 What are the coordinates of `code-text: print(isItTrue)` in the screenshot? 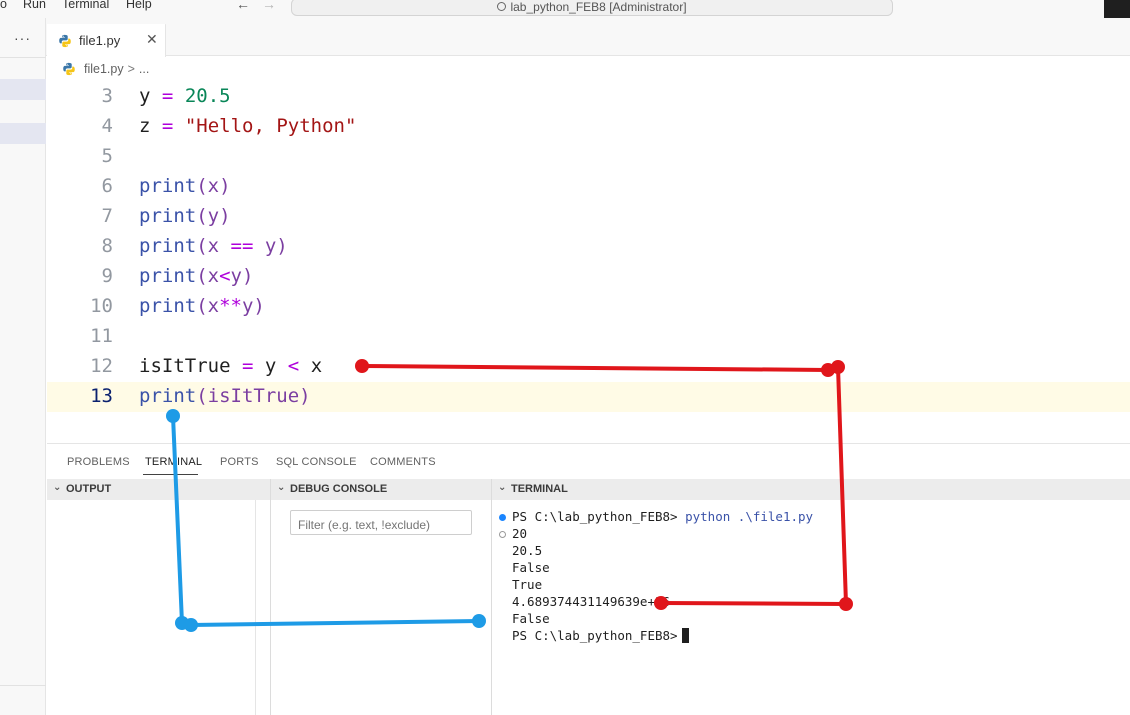 It's located at (225, 396).